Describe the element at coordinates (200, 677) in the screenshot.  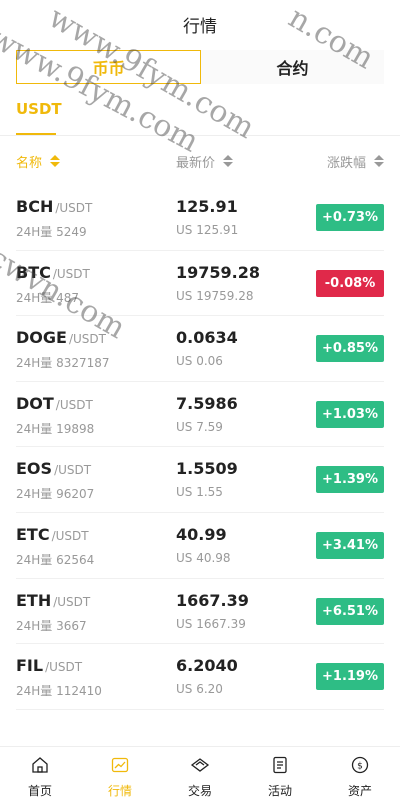
I see `table-row: FIL/USDT 24H量 112410 6.2040 US 6.20 +1.19%` at that location.